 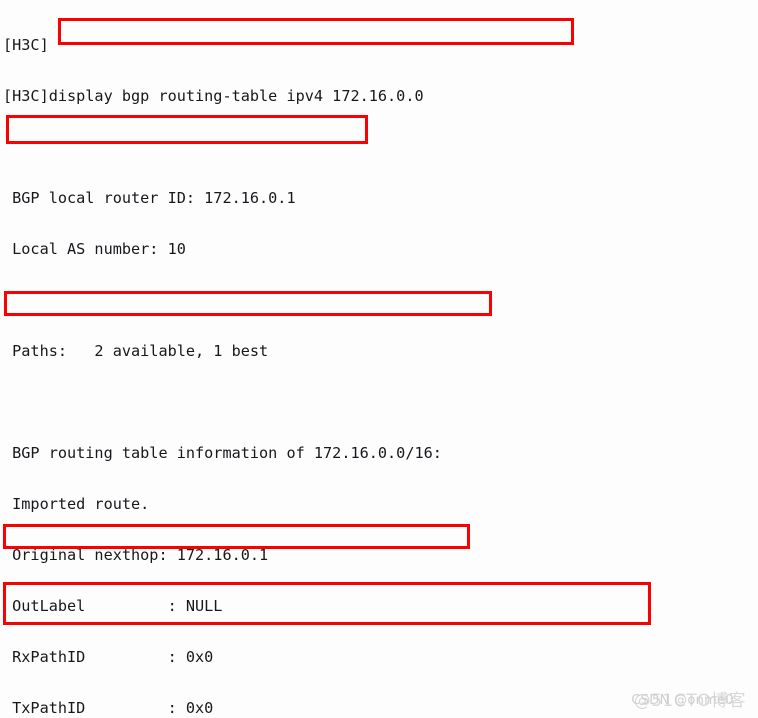 What do you see at coordinates (136, 555) in the screenshot?
I see `terminal-line-nexthop-1: Original nexthop: 172.16.0.1` at bounding box center [136, 555].